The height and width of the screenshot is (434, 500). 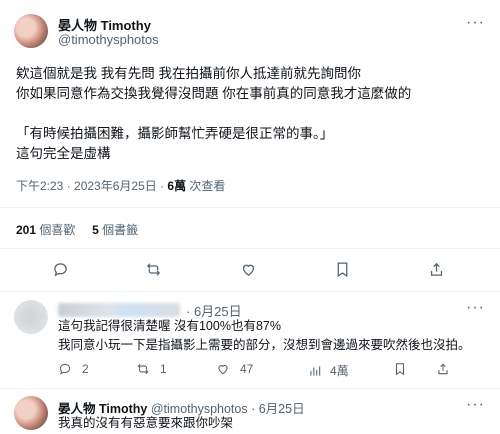 I want to click on reply-line: 這句我記得很清楚喔 沒有100%也有87%, so click(x=169, y=326).